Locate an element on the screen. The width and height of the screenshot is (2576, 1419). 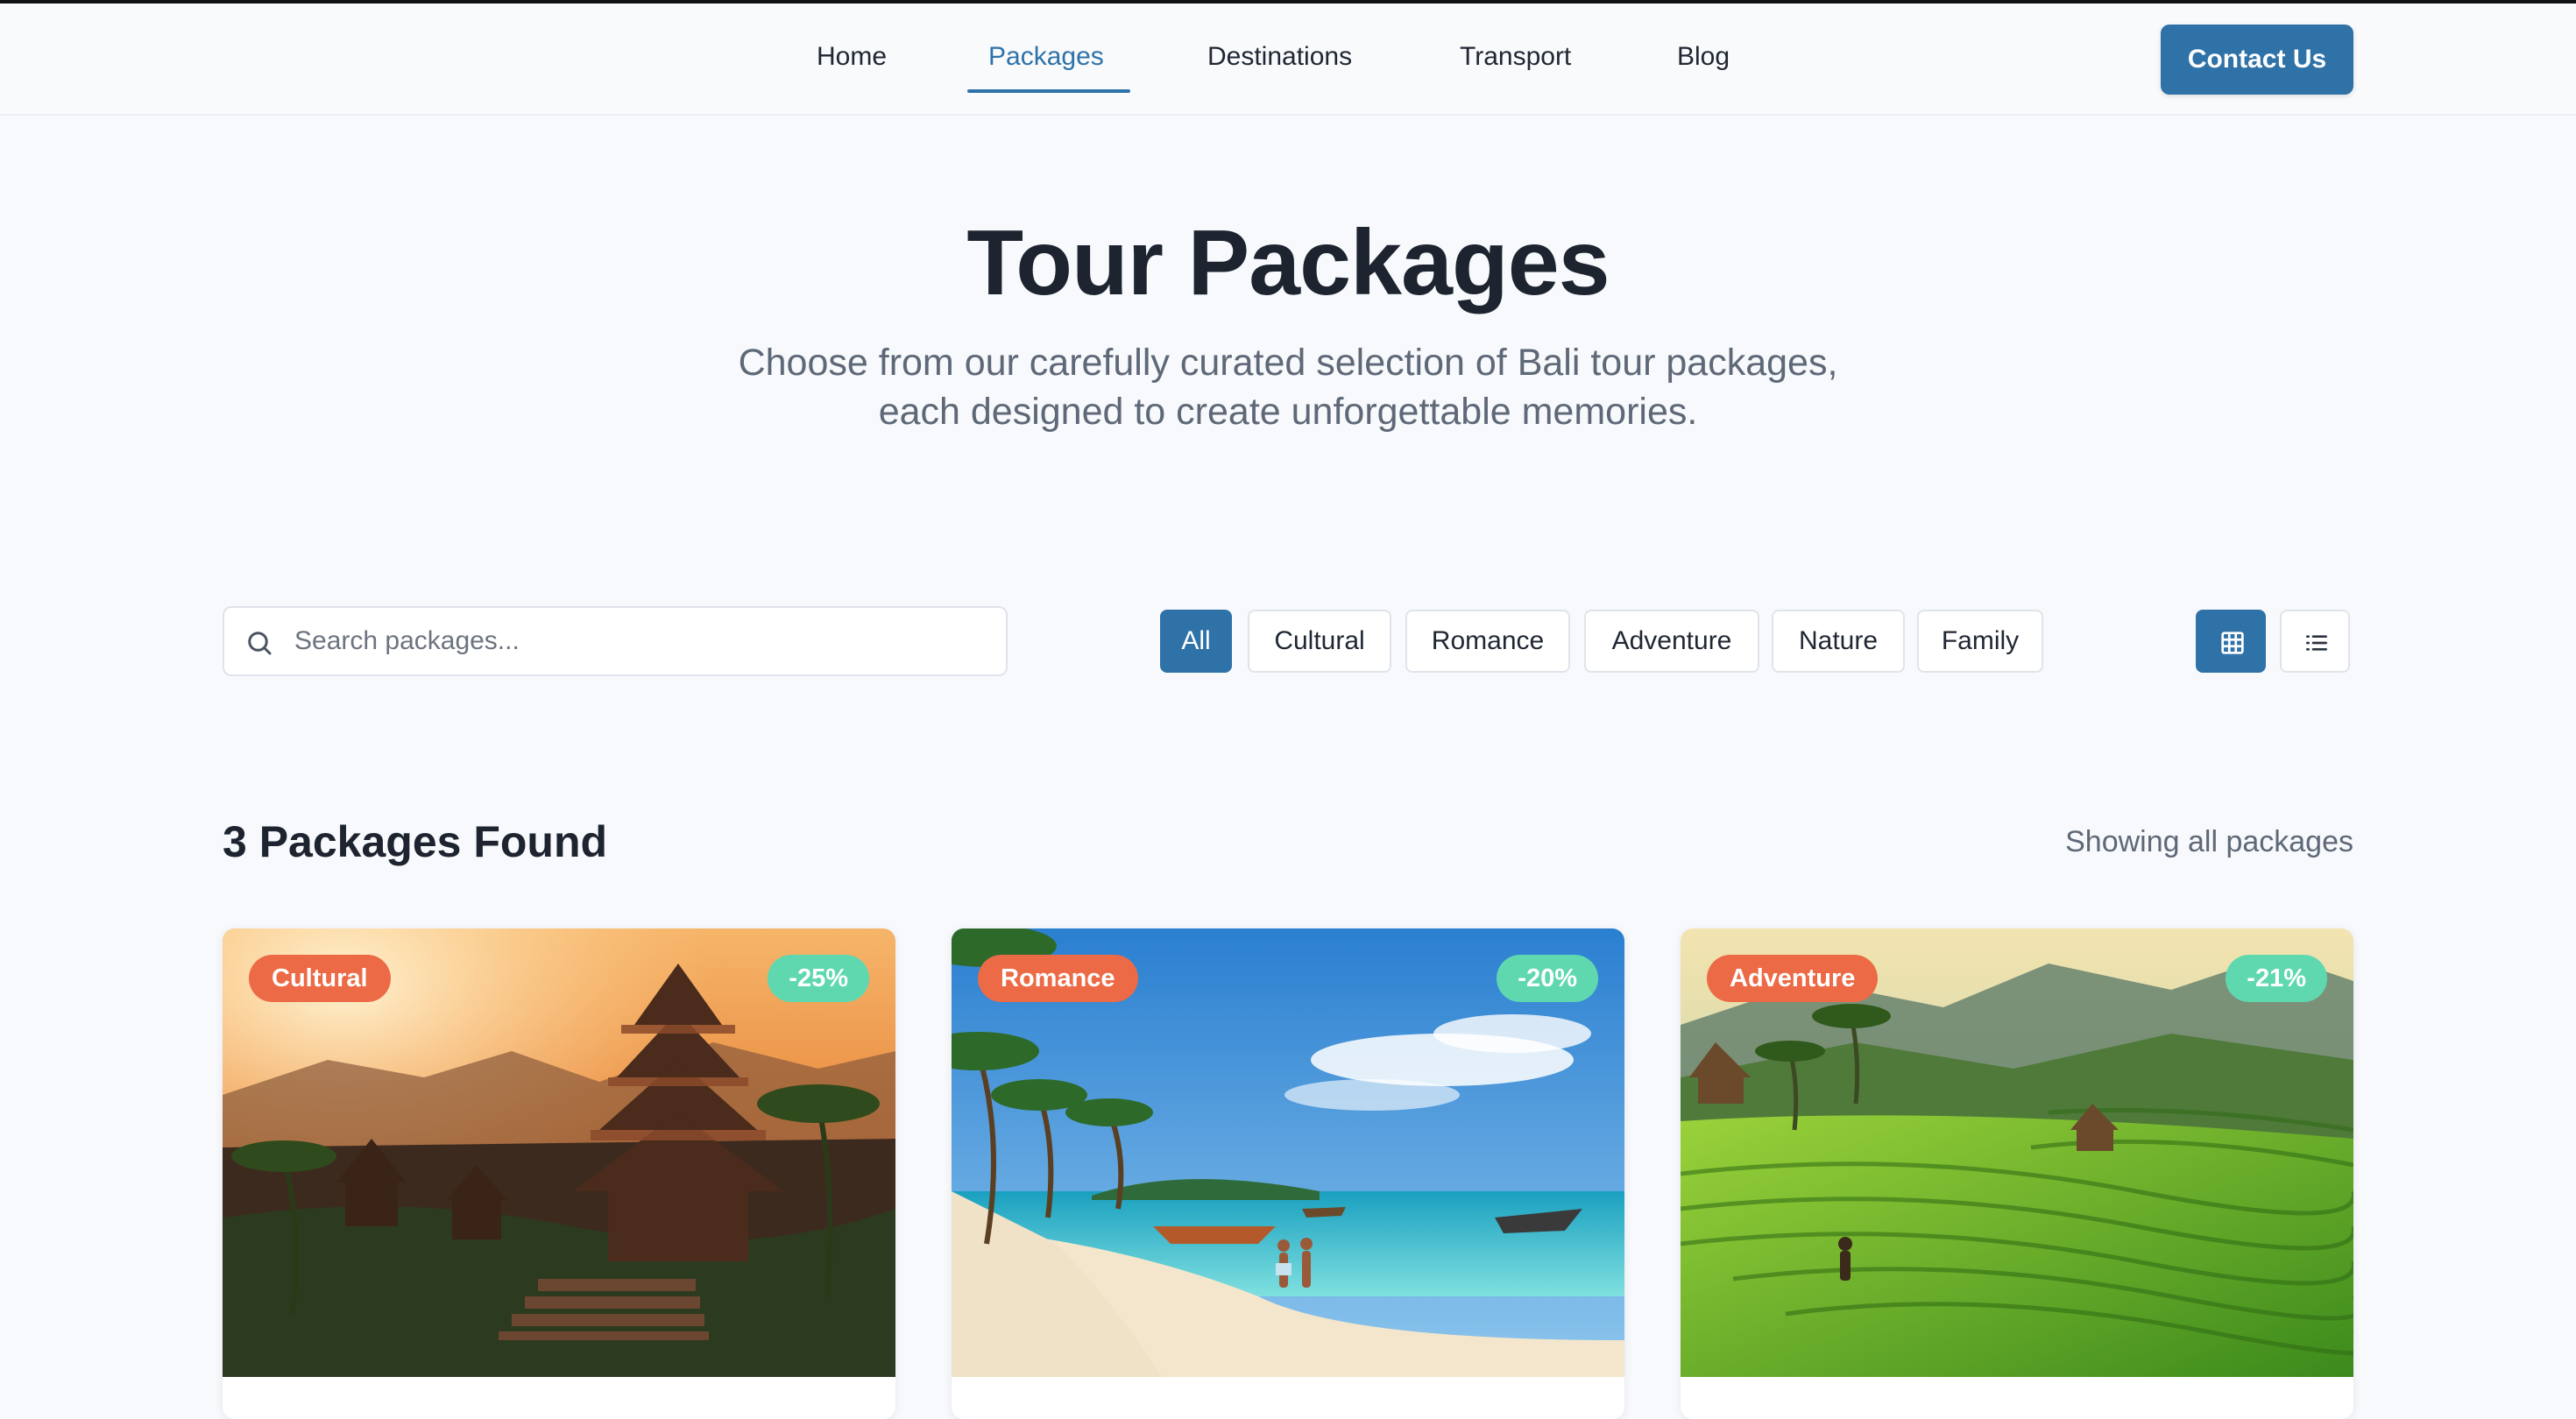
category-badge: Adventure is located at coordinates (1793, 978).